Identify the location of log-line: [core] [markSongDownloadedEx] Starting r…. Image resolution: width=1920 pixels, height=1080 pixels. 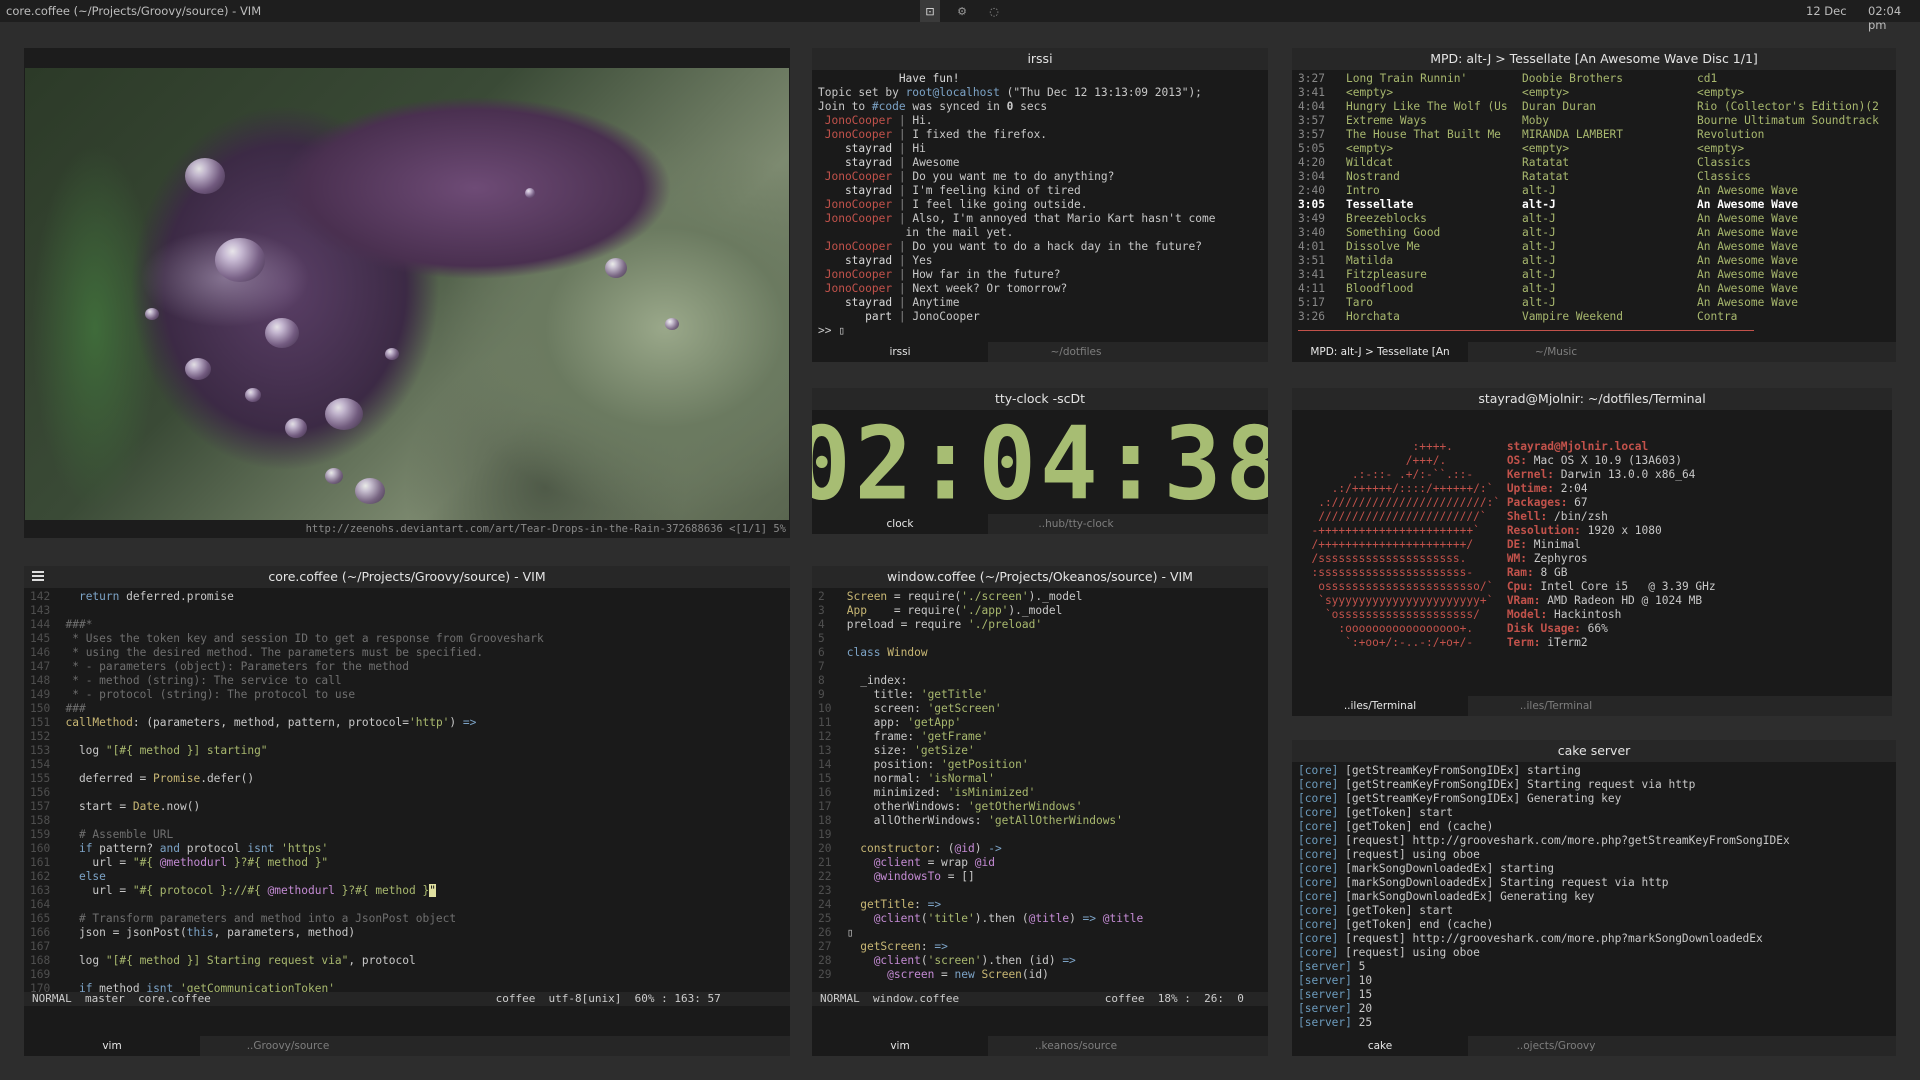
(1594, 883).